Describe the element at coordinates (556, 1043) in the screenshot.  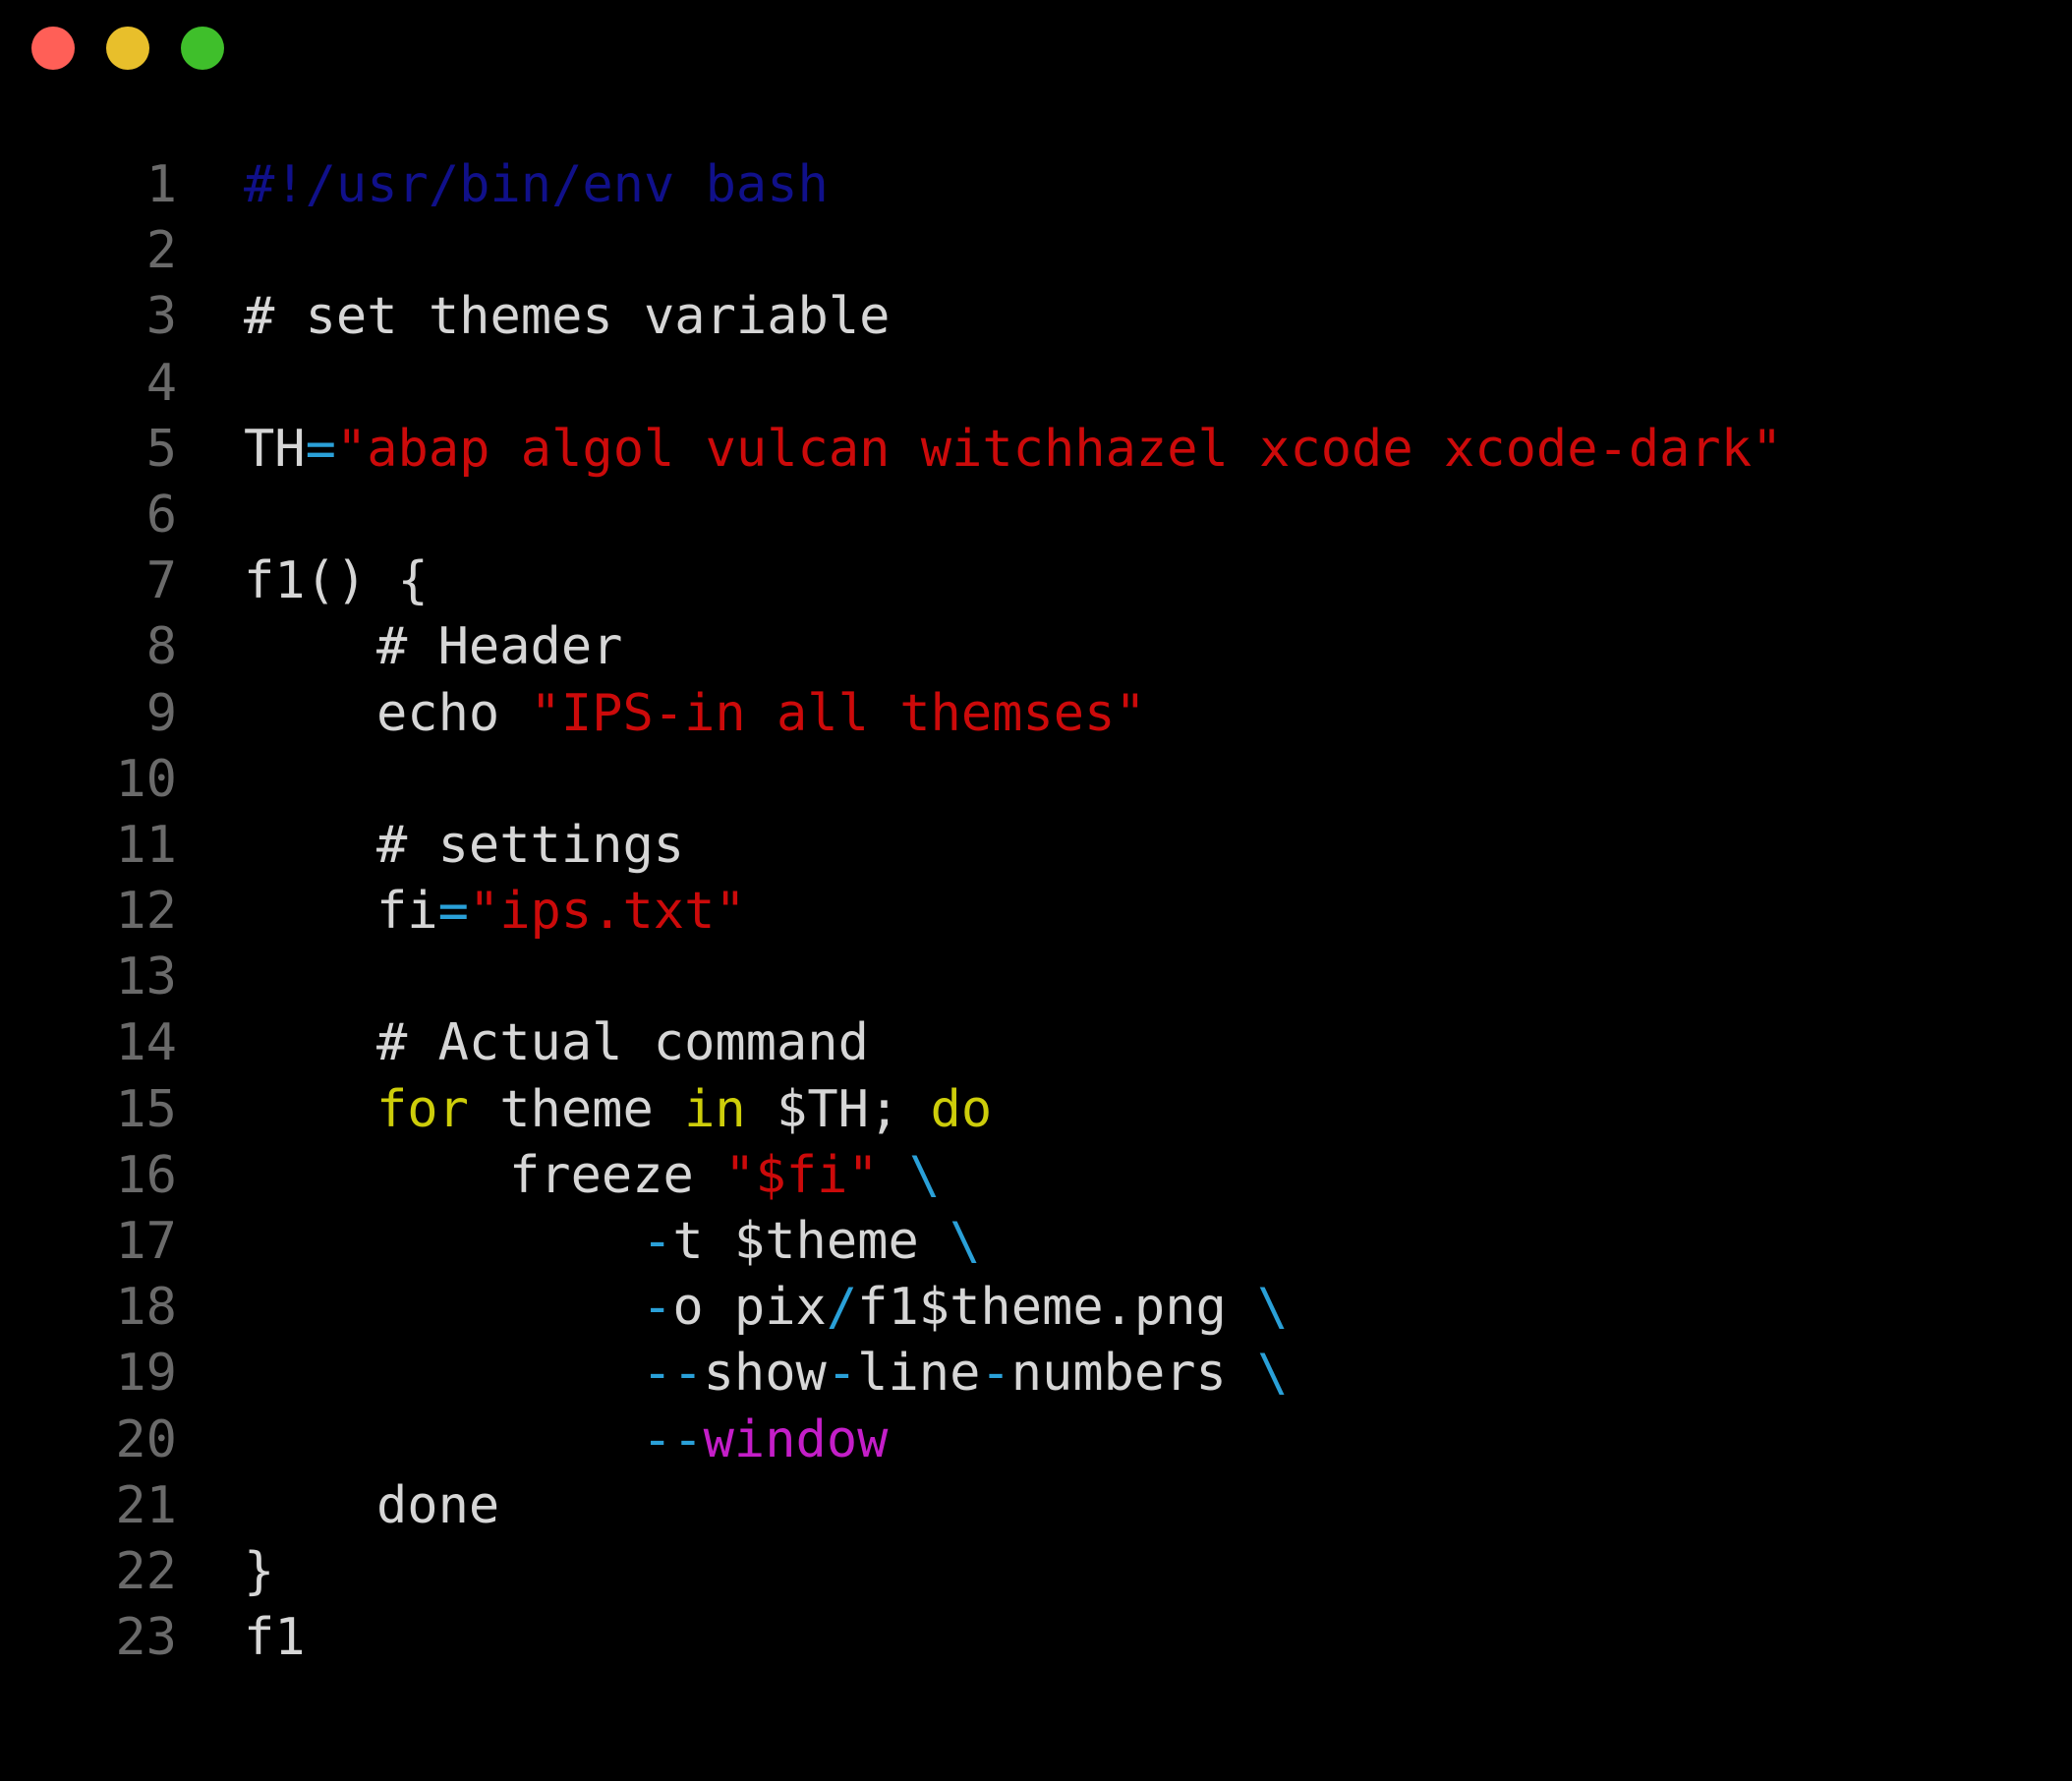
I see `code-text: # Actual command` at that location.